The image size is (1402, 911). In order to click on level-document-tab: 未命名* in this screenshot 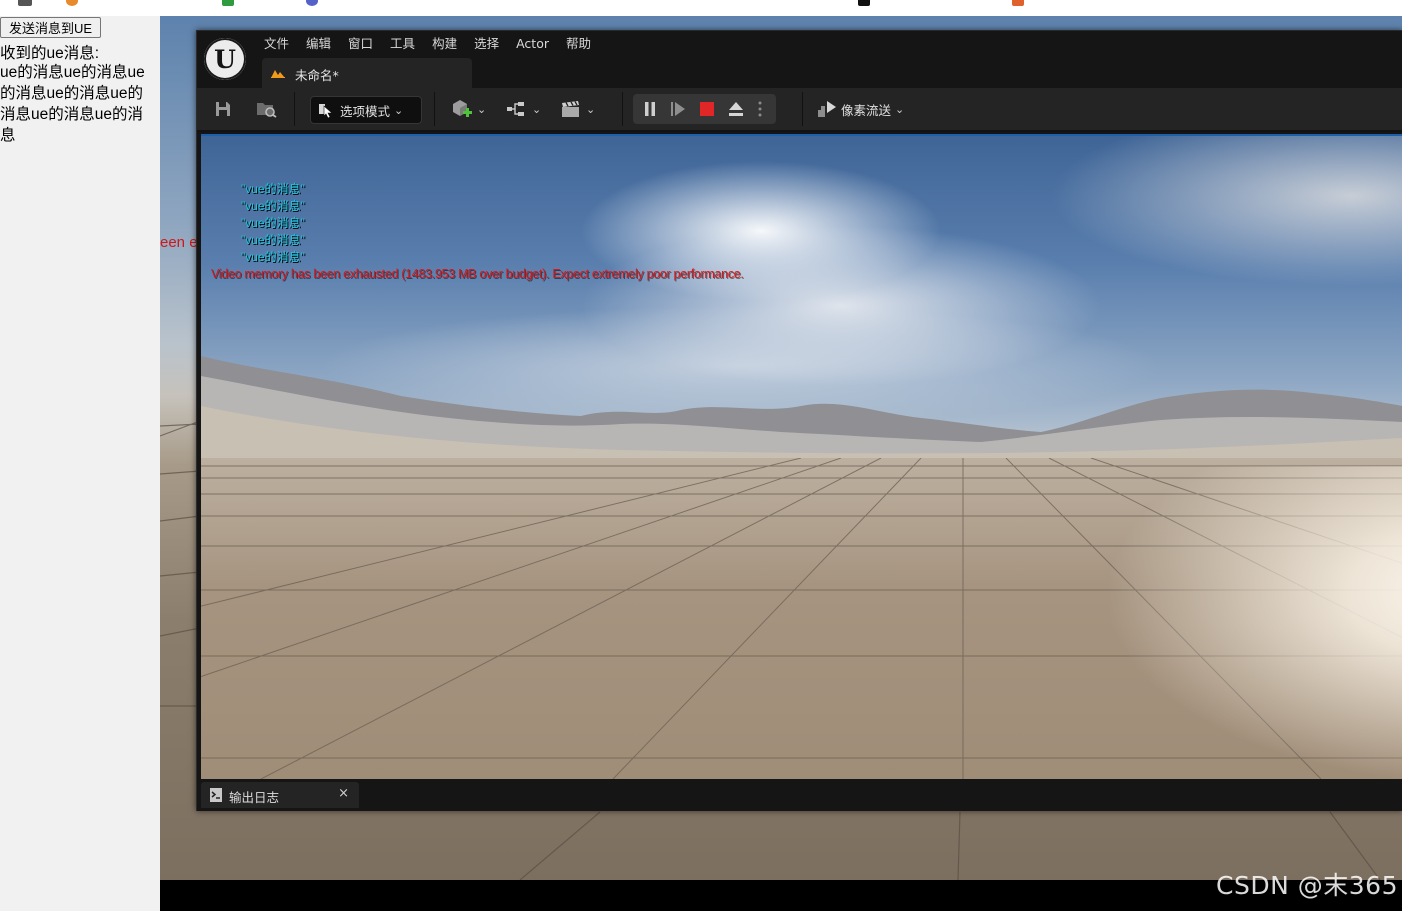, I will do `click(367, 73)`.